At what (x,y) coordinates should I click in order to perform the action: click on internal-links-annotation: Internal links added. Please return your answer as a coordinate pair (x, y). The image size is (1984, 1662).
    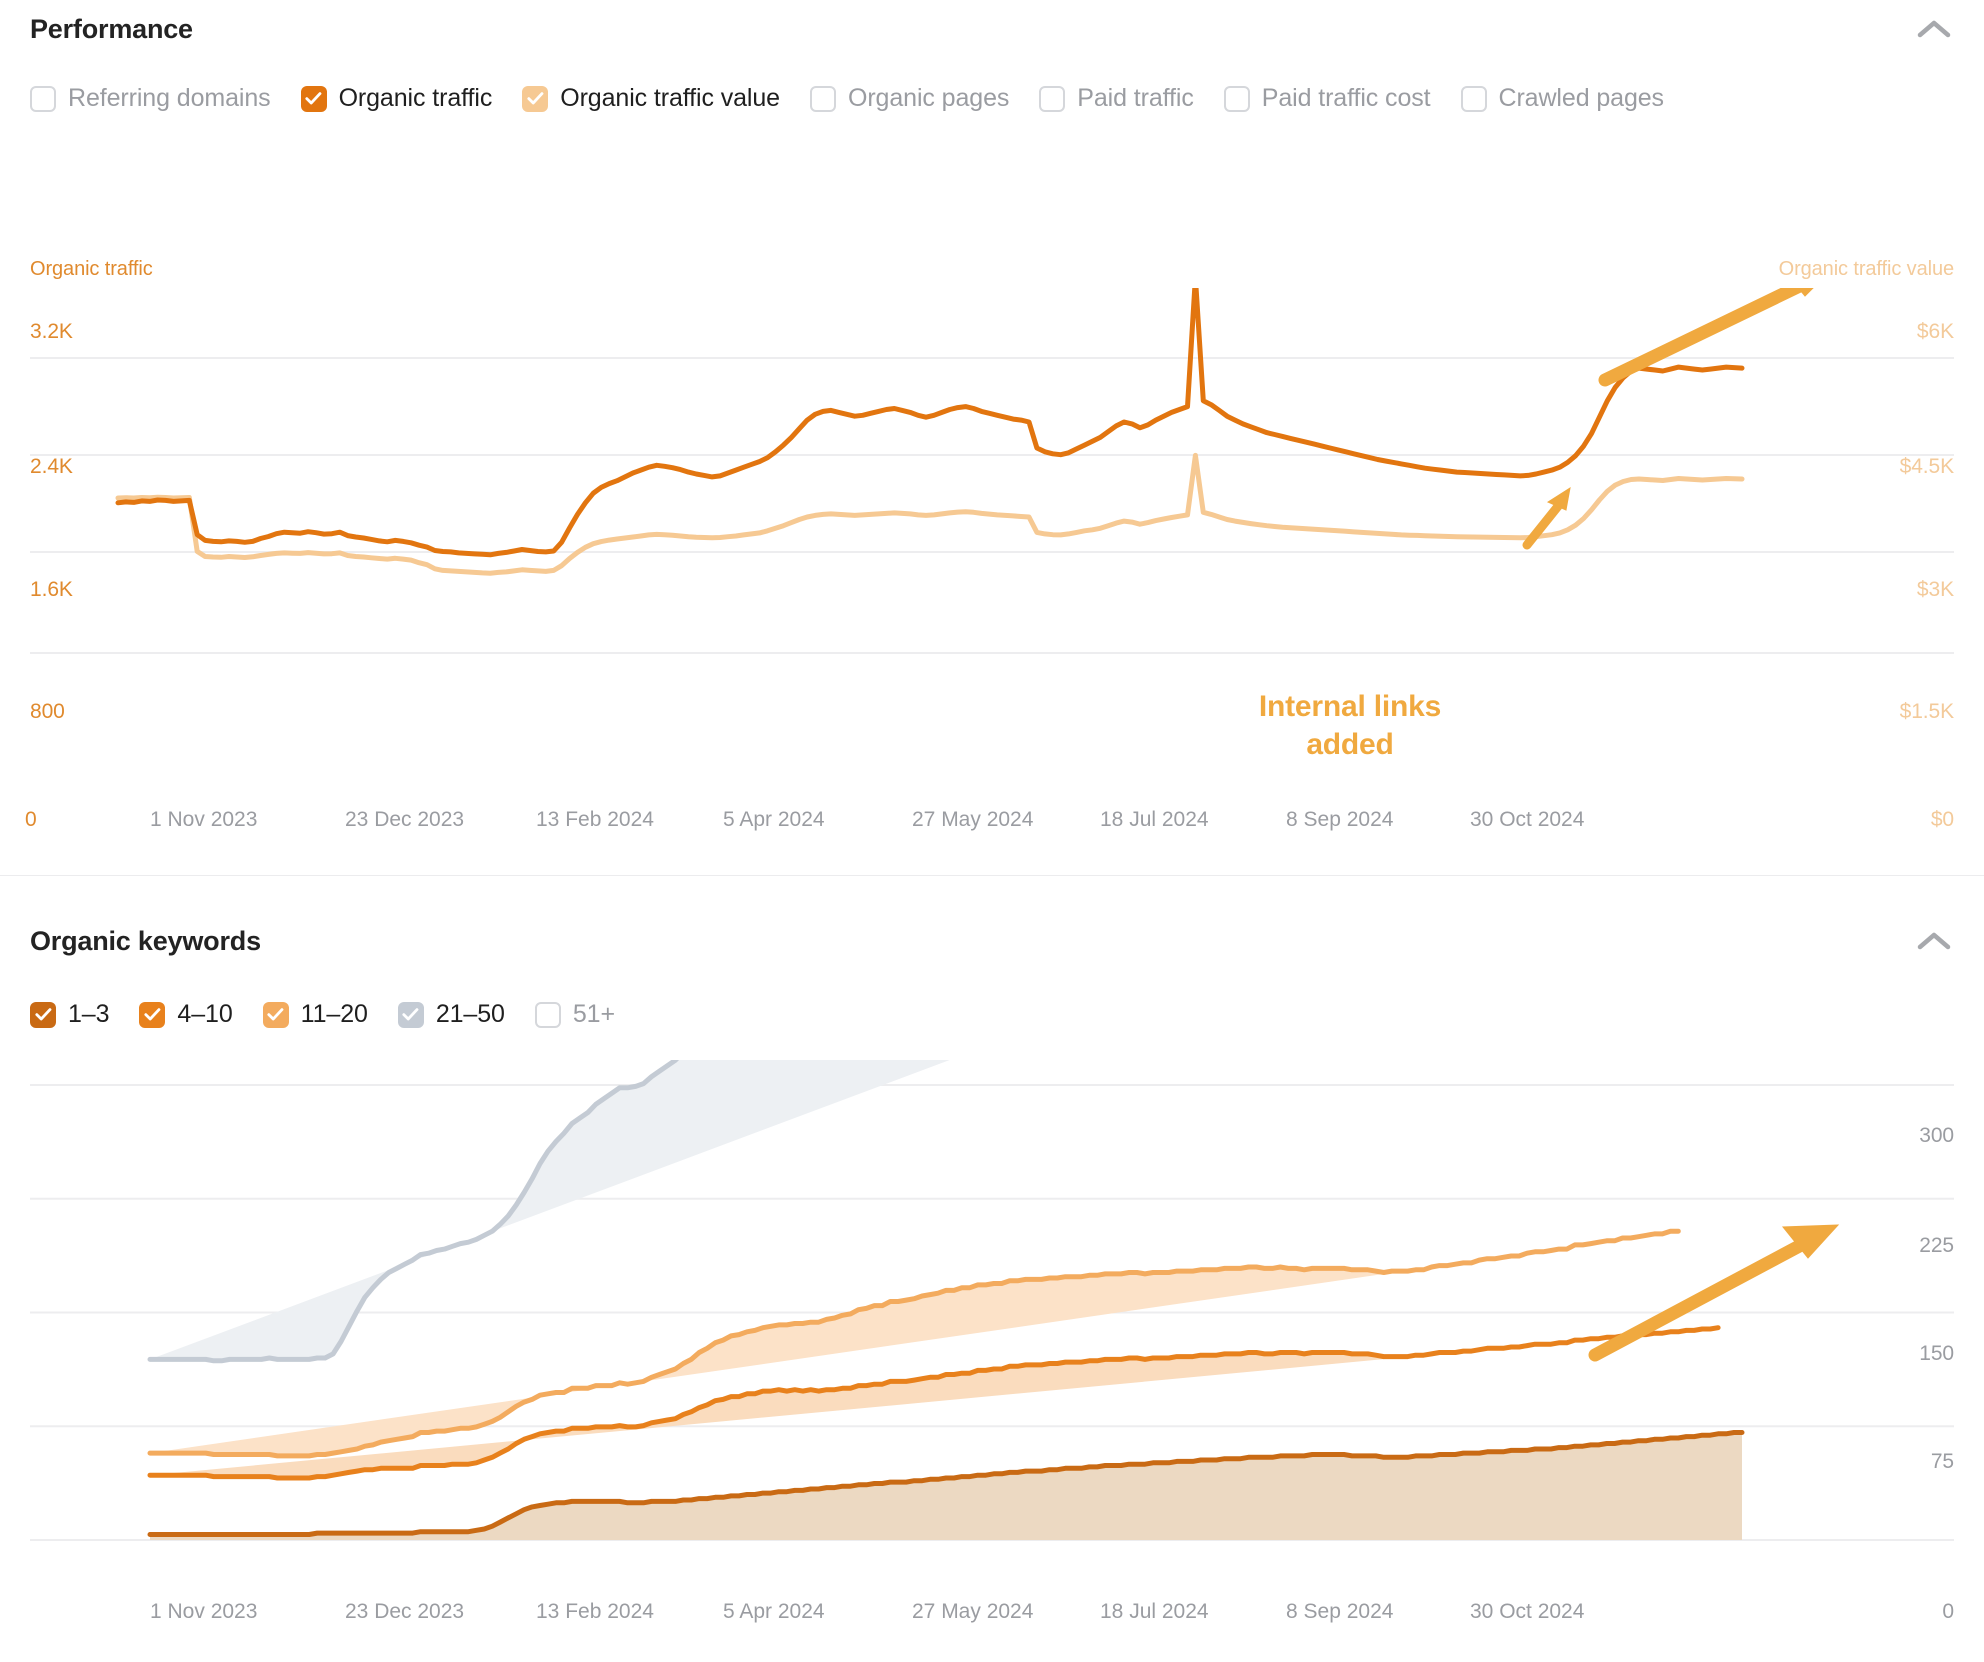
    Looking at the image, I should click on (1350, 725).